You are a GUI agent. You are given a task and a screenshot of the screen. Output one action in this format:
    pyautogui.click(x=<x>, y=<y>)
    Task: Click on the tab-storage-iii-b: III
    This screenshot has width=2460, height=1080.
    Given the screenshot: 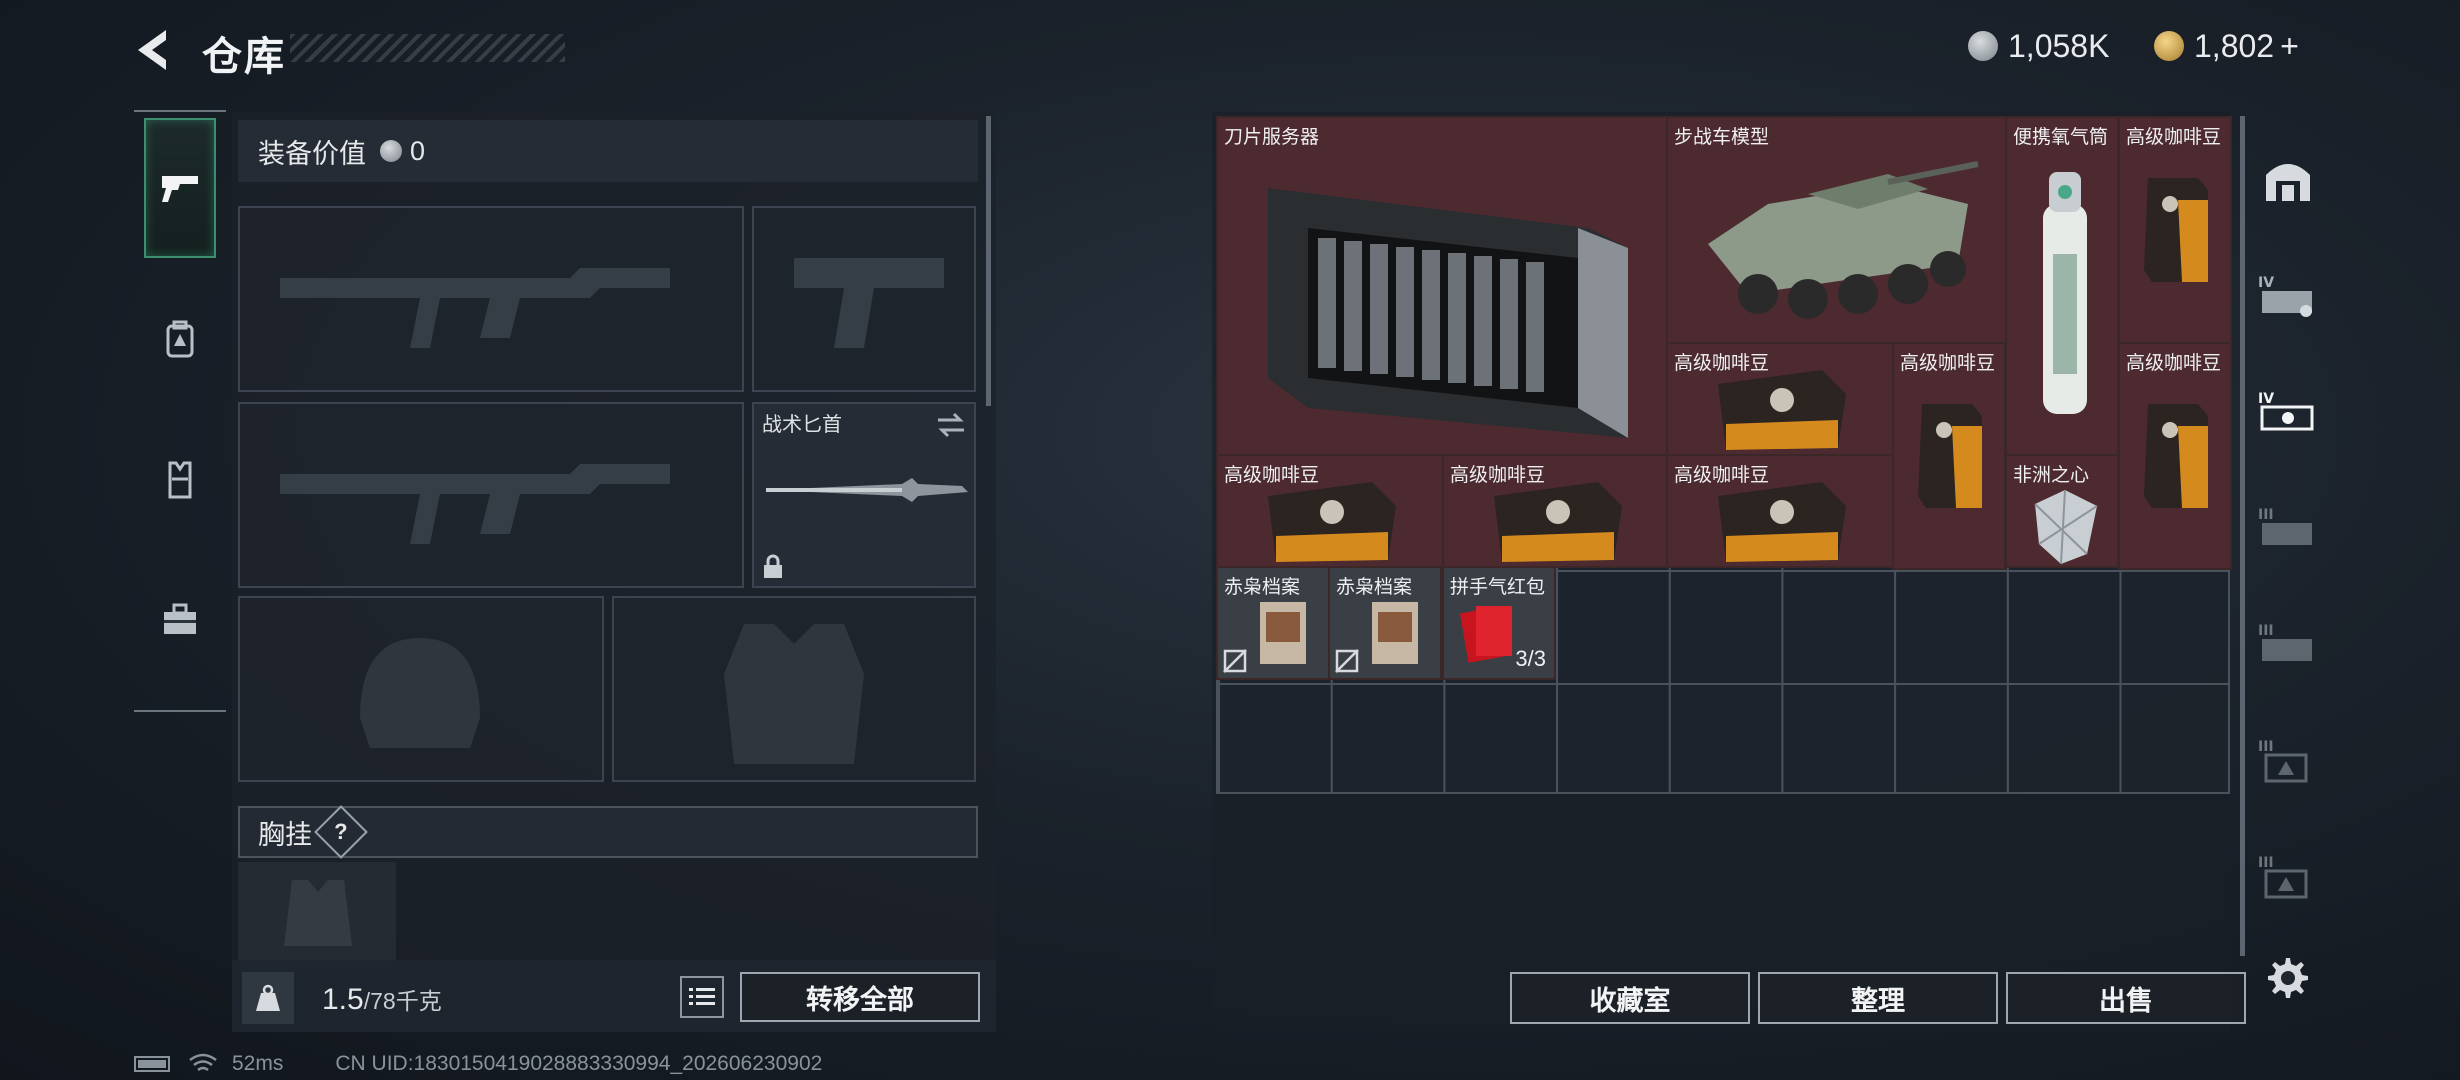 What is the action you would take?
    pyautogui.click(x=2288, y=644)
    